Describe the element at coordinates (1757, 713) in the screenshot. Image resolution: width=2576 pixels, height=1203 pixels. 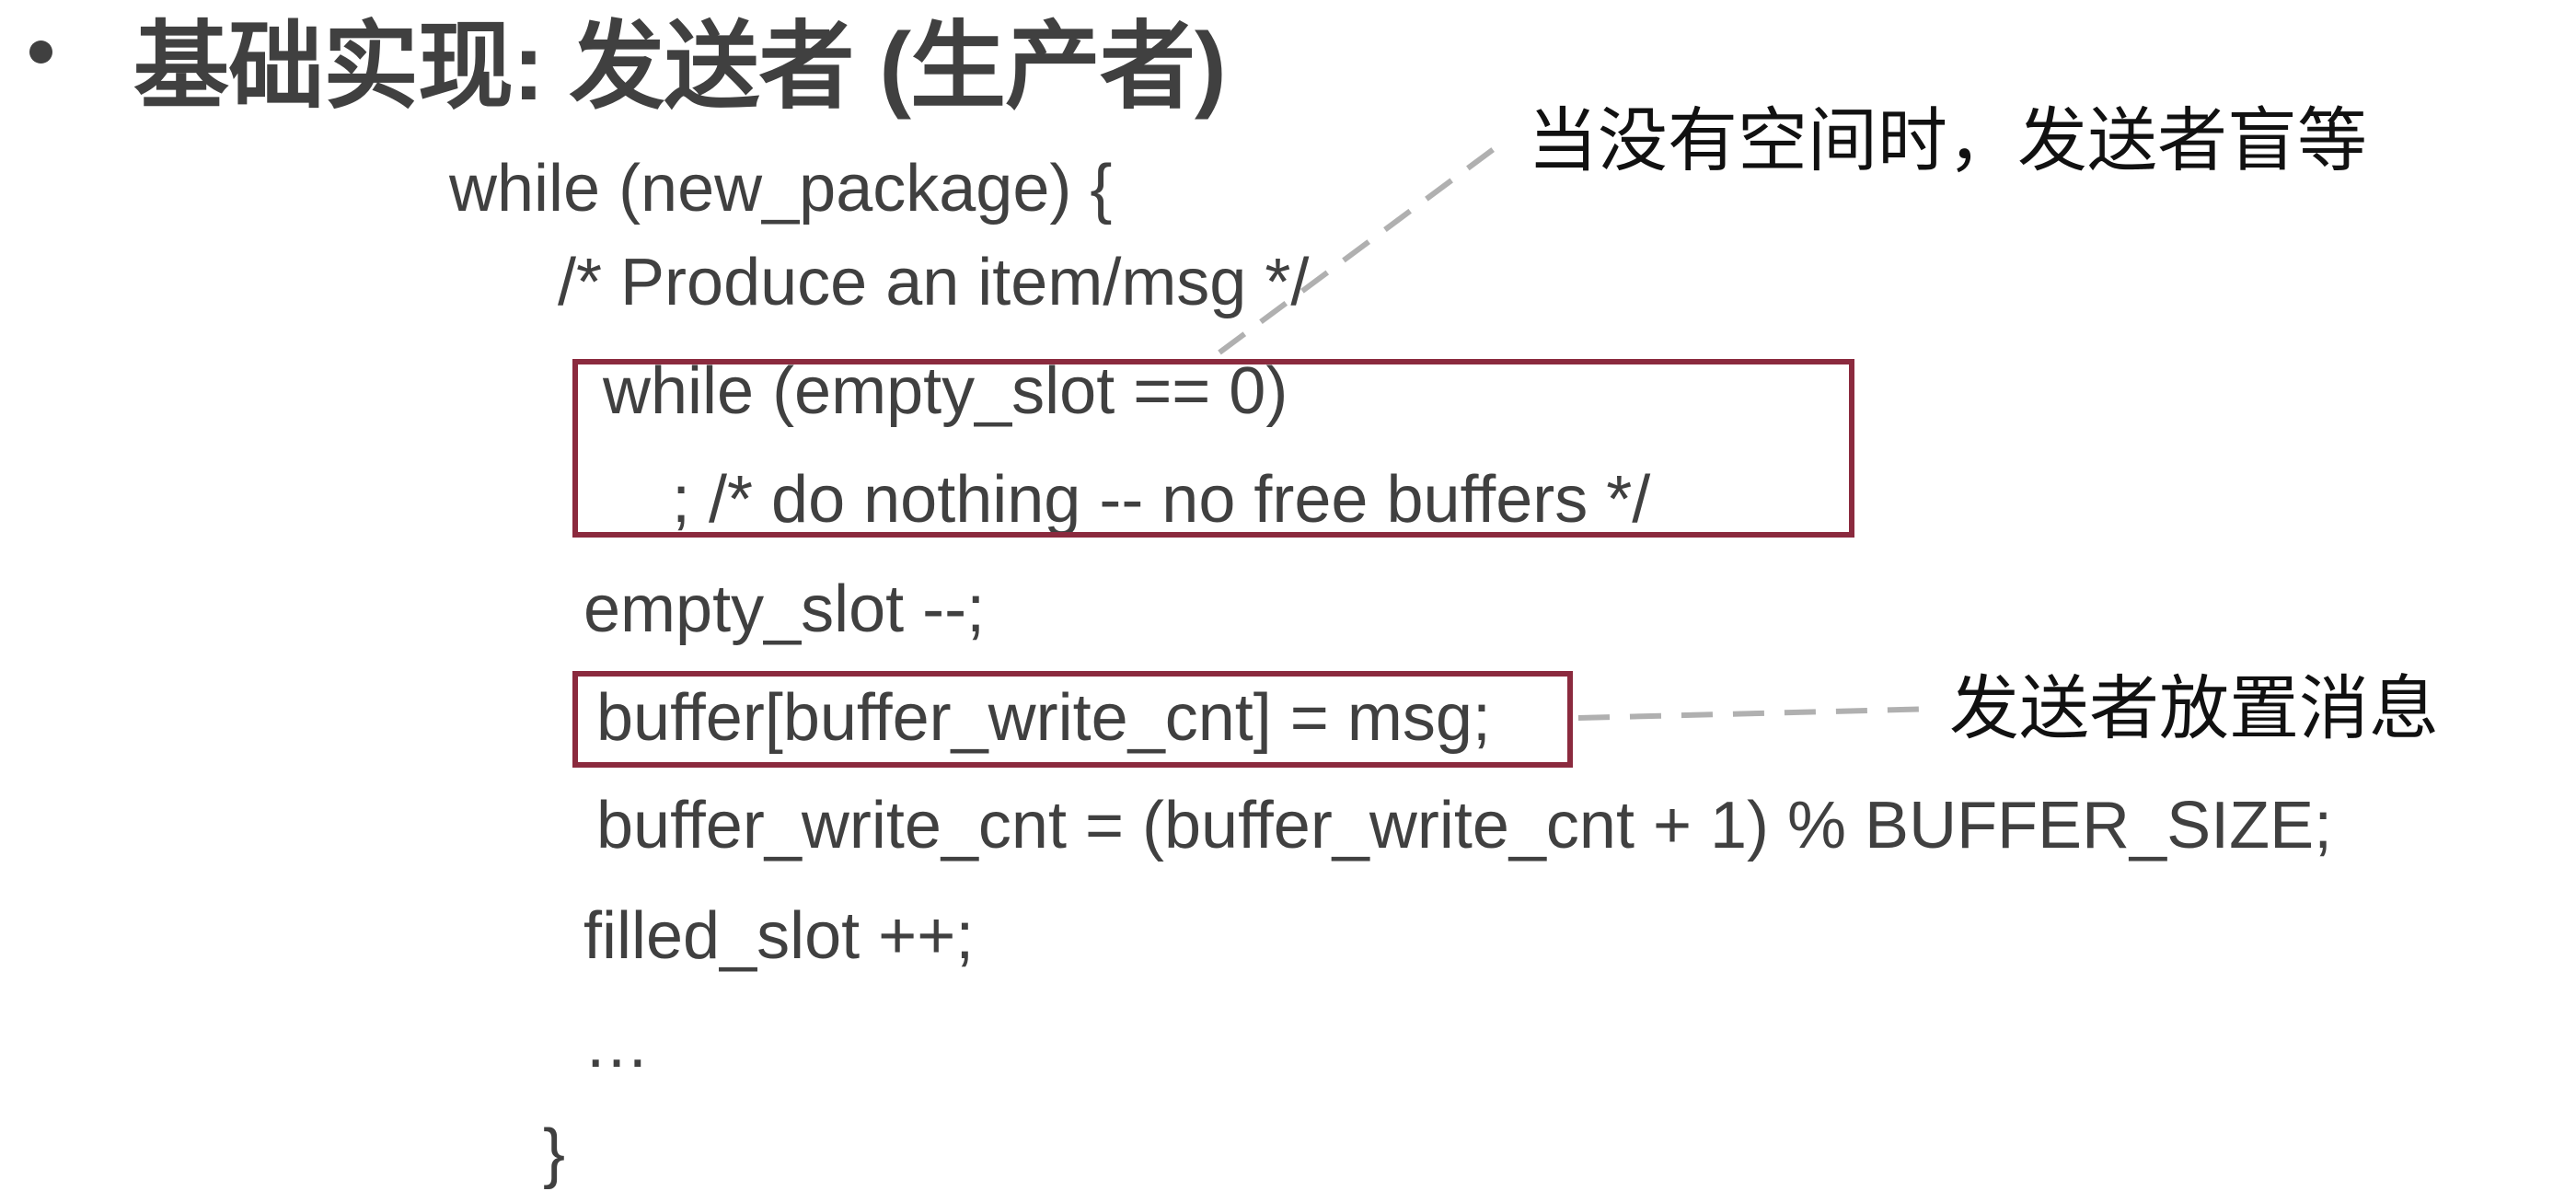
I see `leader-line-buffer-write` at that location.